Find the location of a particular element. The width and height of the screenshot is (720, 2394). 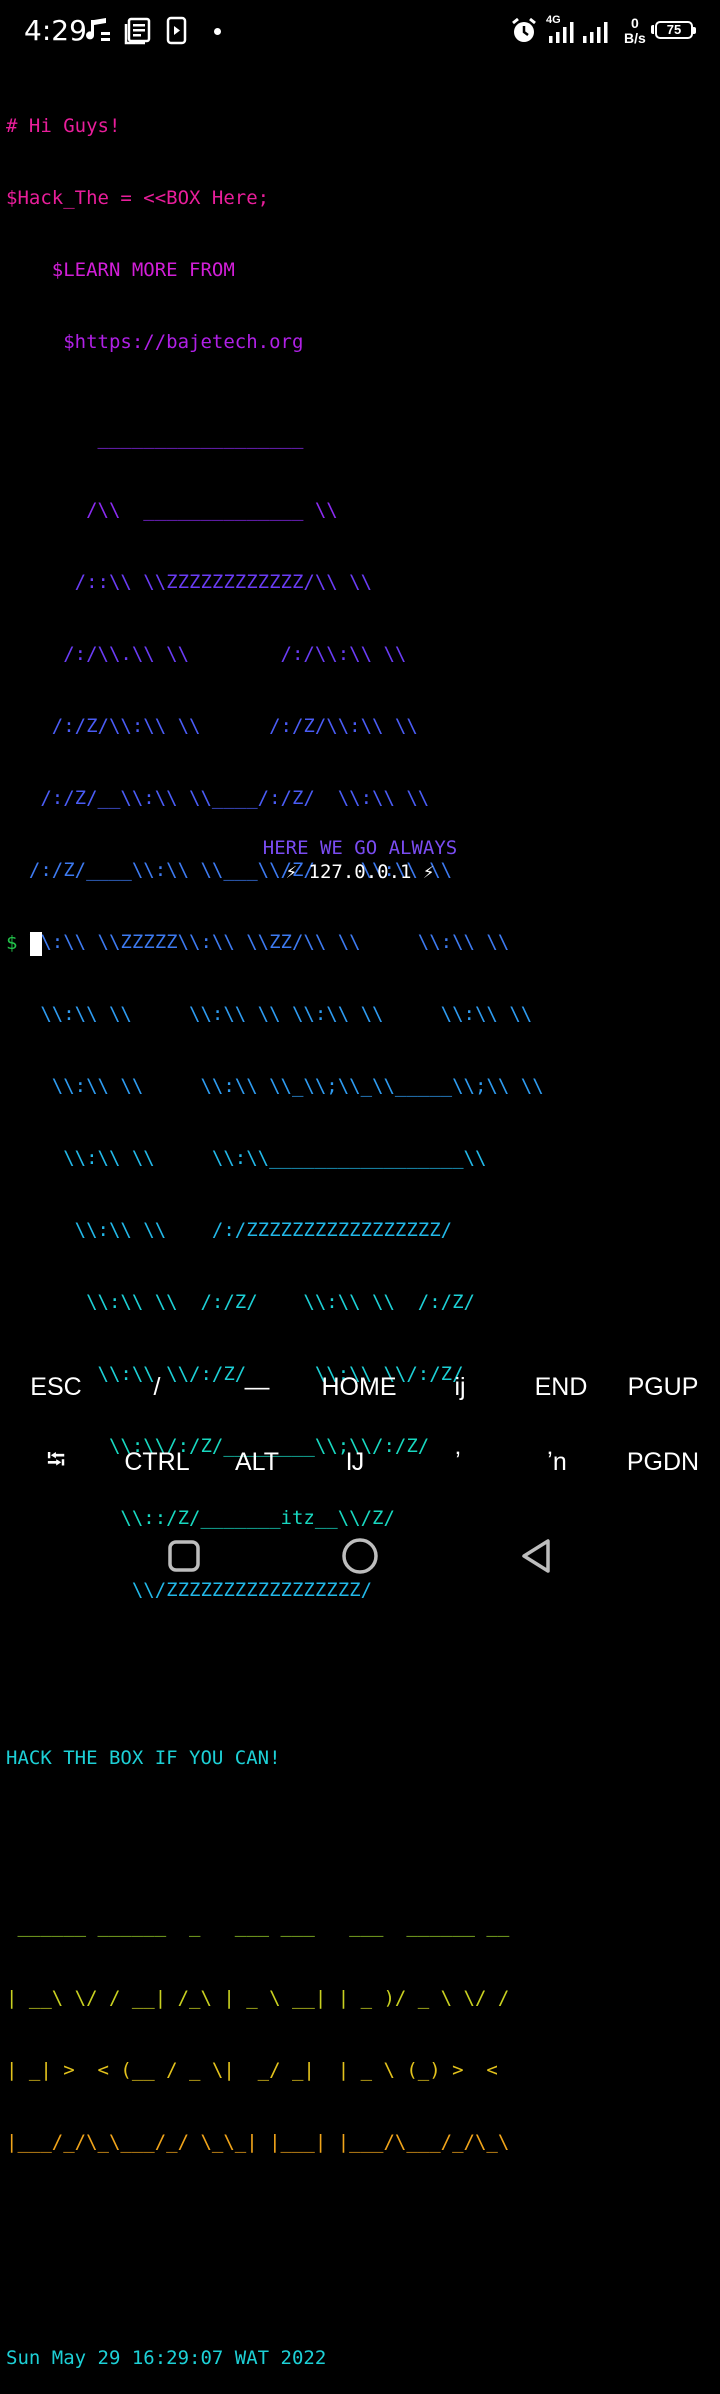

battery-cap-icon is located at coordinates (652, 29).